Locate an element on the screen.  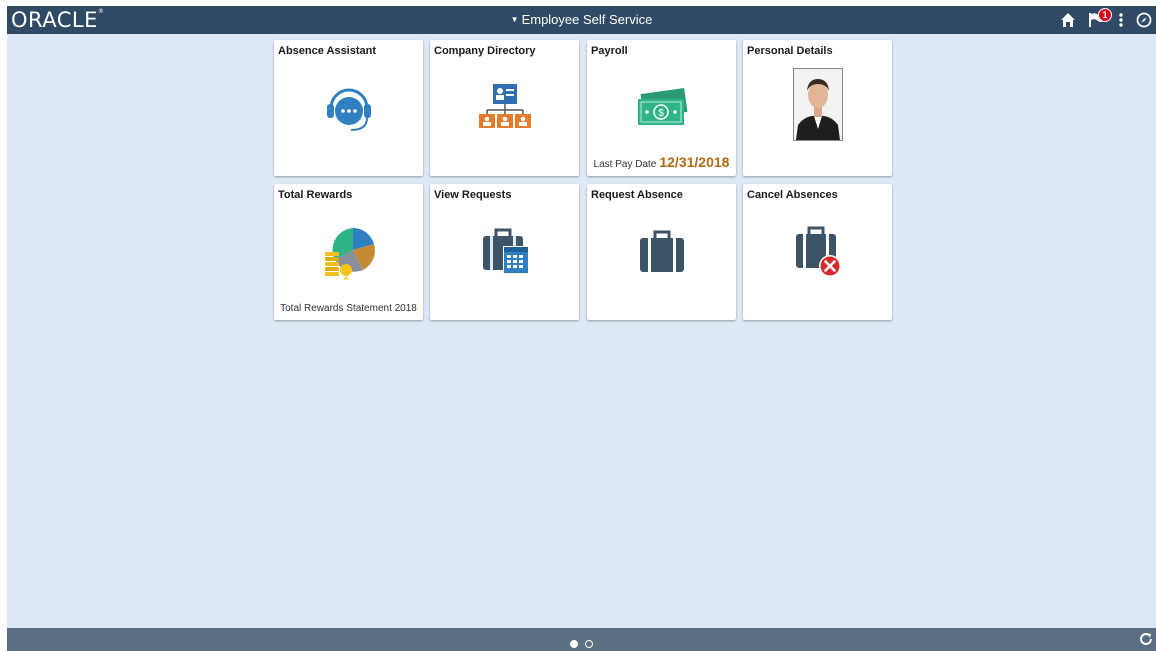
org-chart-icon is located at coordinates (504, 106).